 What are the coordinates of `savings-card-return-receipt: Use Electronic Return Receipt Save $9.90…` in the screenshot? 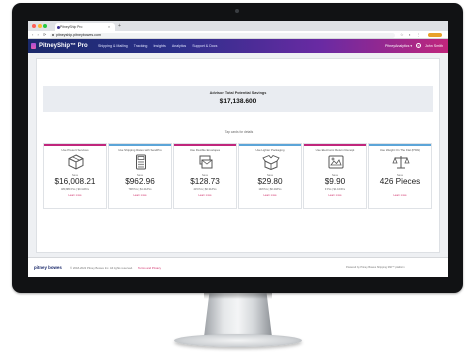 It's located at (335, 176).